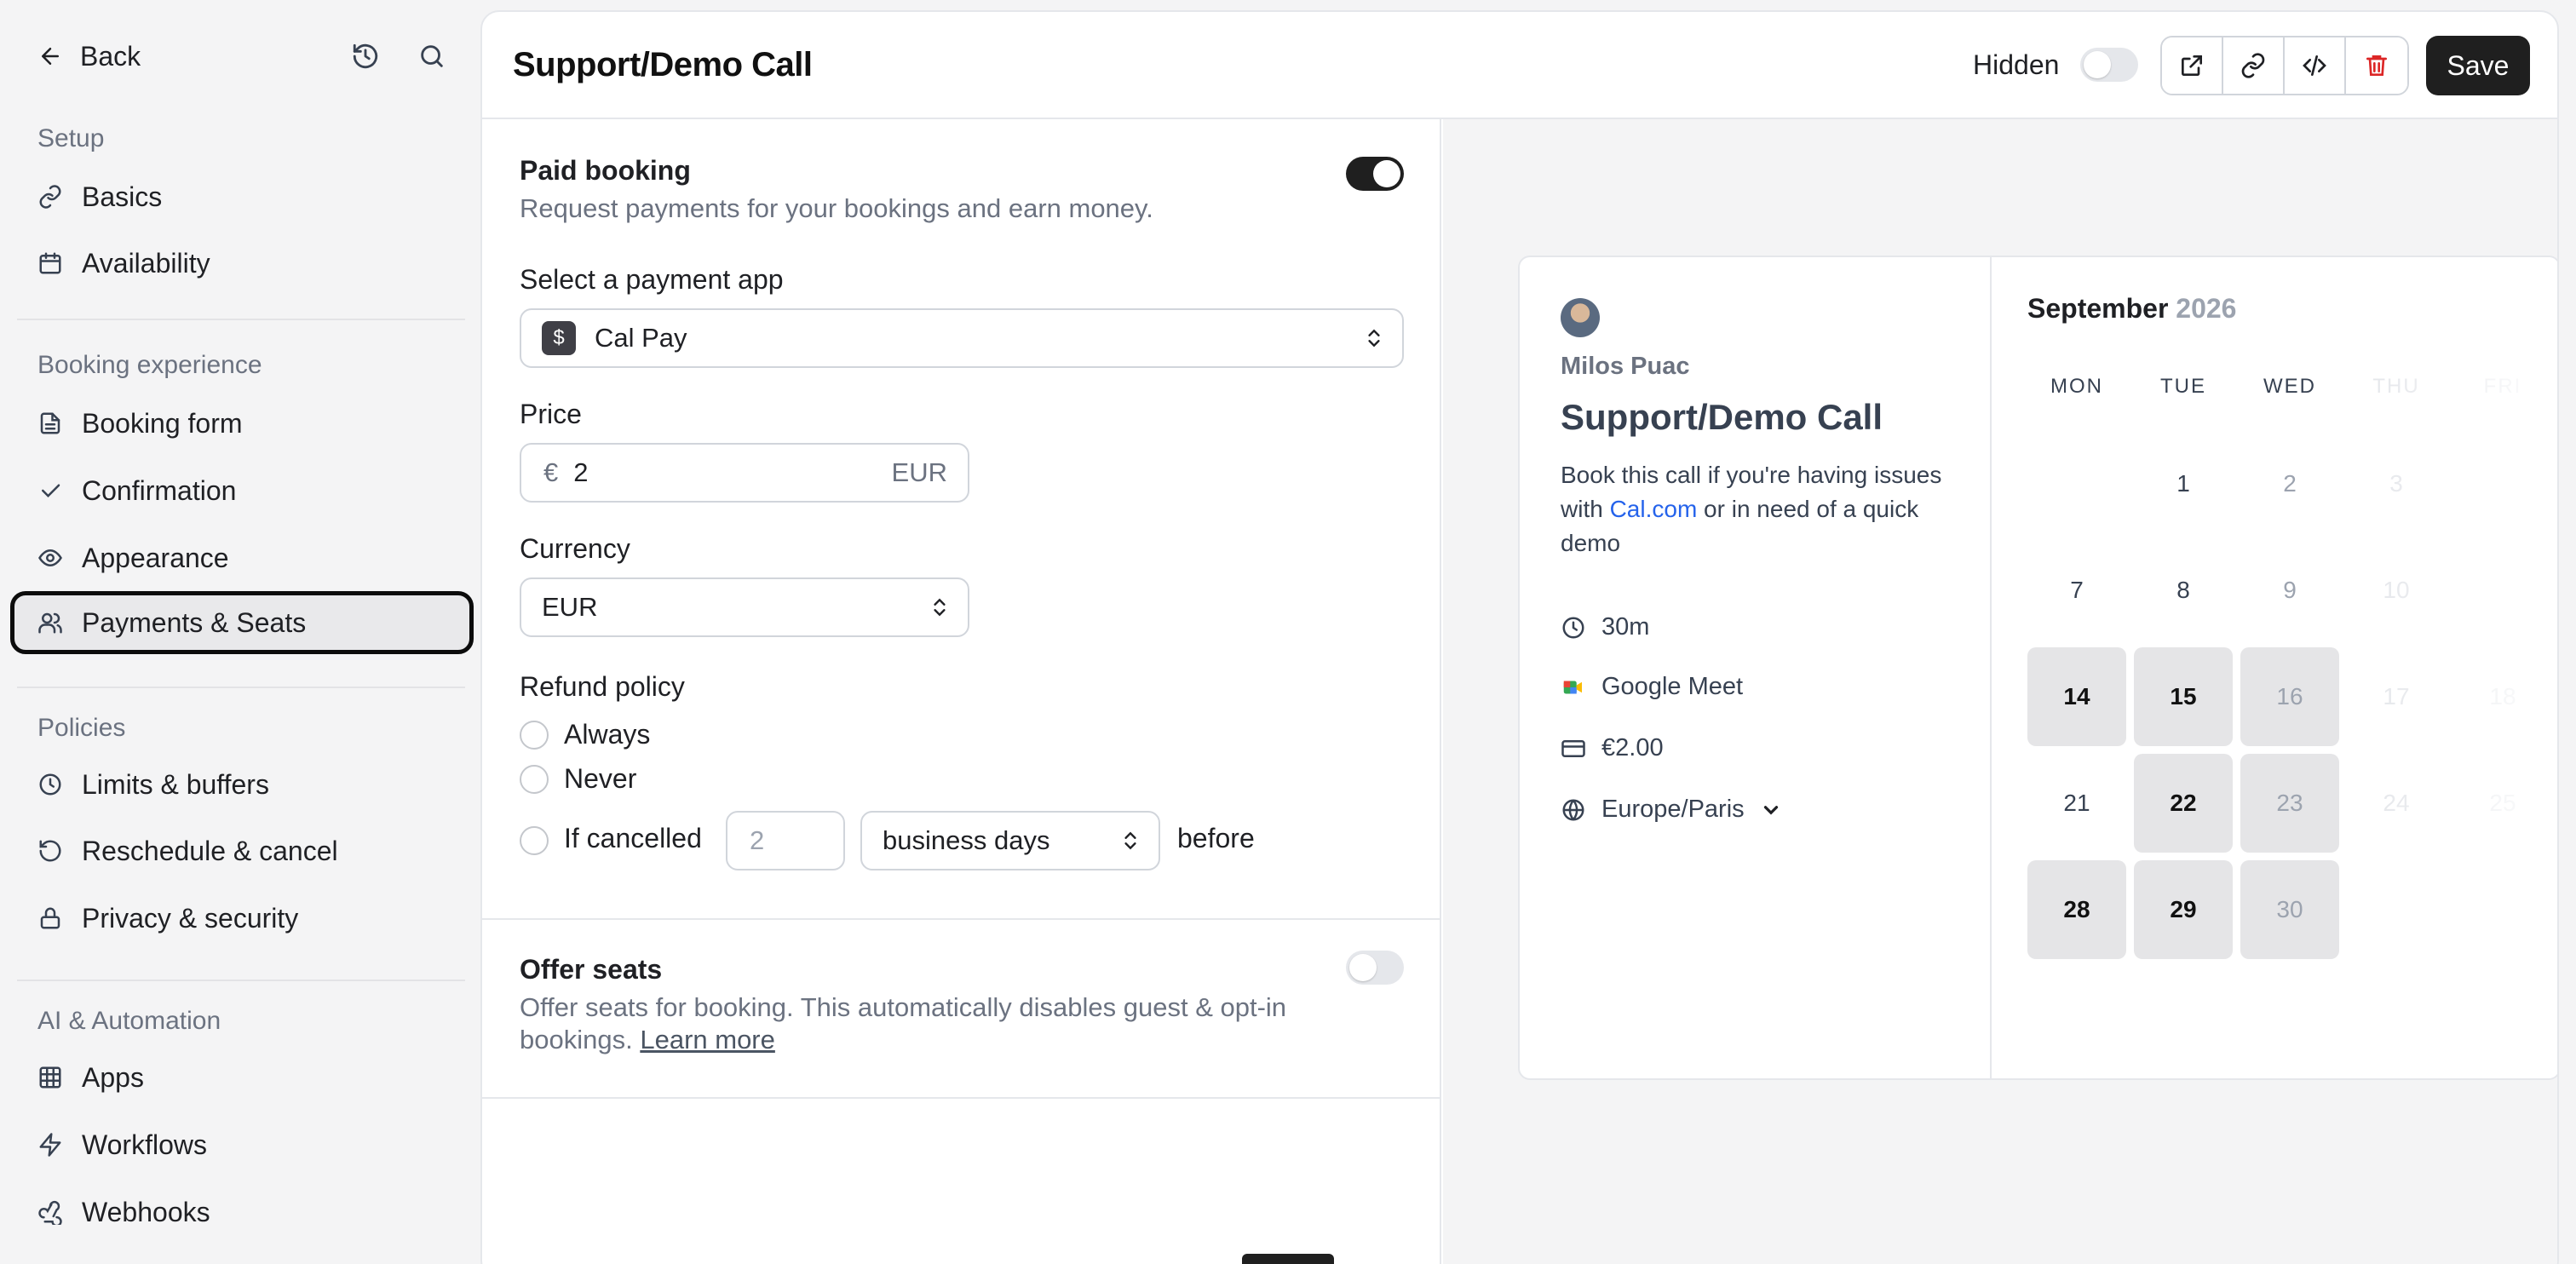 This screenshot has width=2576, height=1264. I want to click on sidebar-item-payments-seats: Payments & Seats, so click(242, 622).